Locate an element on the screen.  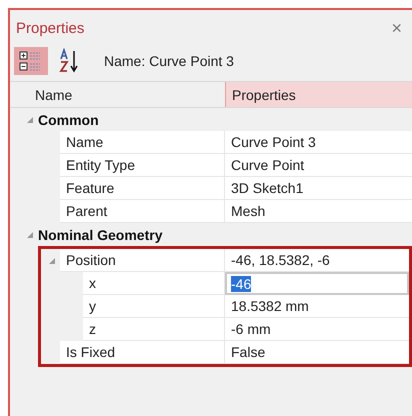
property-name: Name is located at coordinates (142, 142).